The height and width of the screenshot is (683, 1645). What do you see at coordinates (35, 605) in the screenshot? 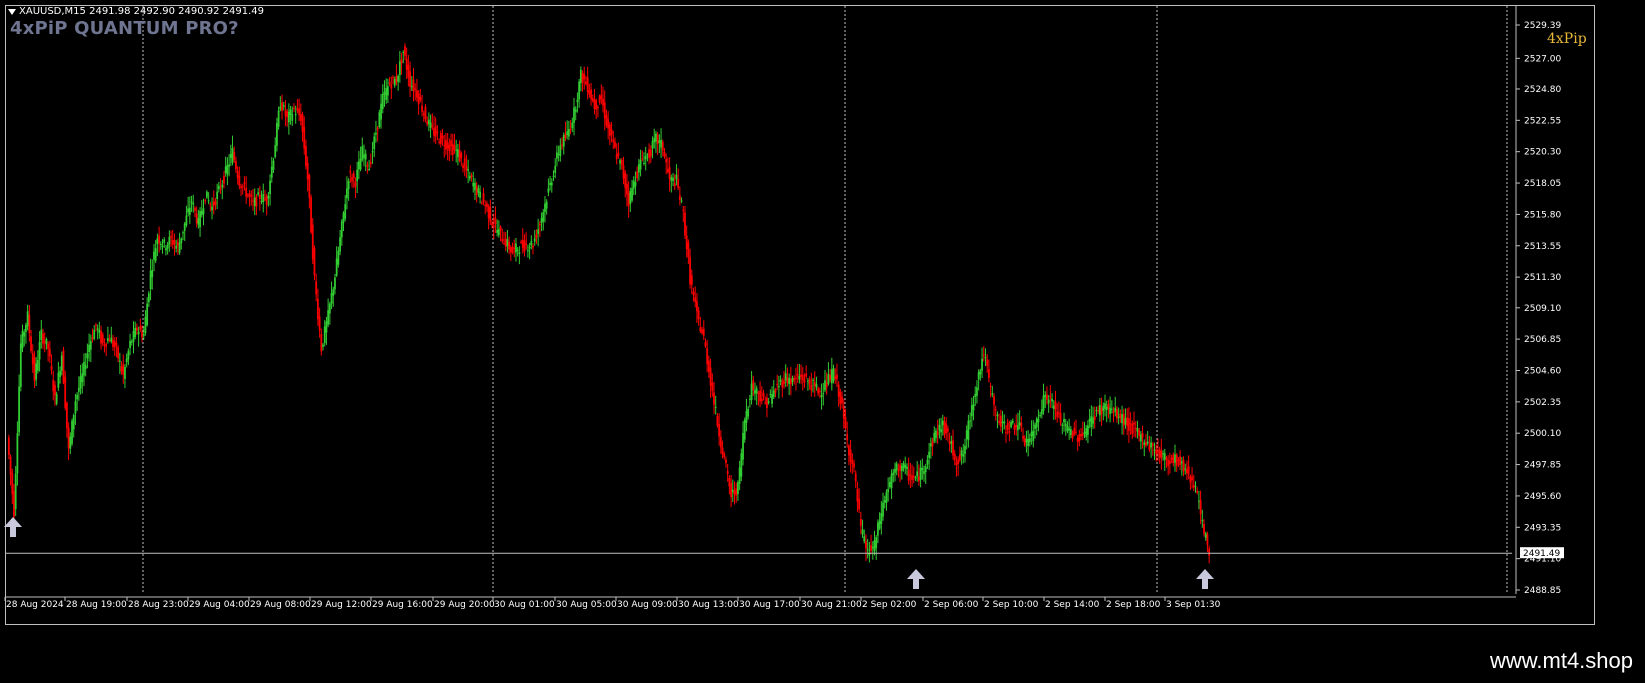
I see `time-tick-label: 28 Aug 2024` at bounding box center [35, 605].